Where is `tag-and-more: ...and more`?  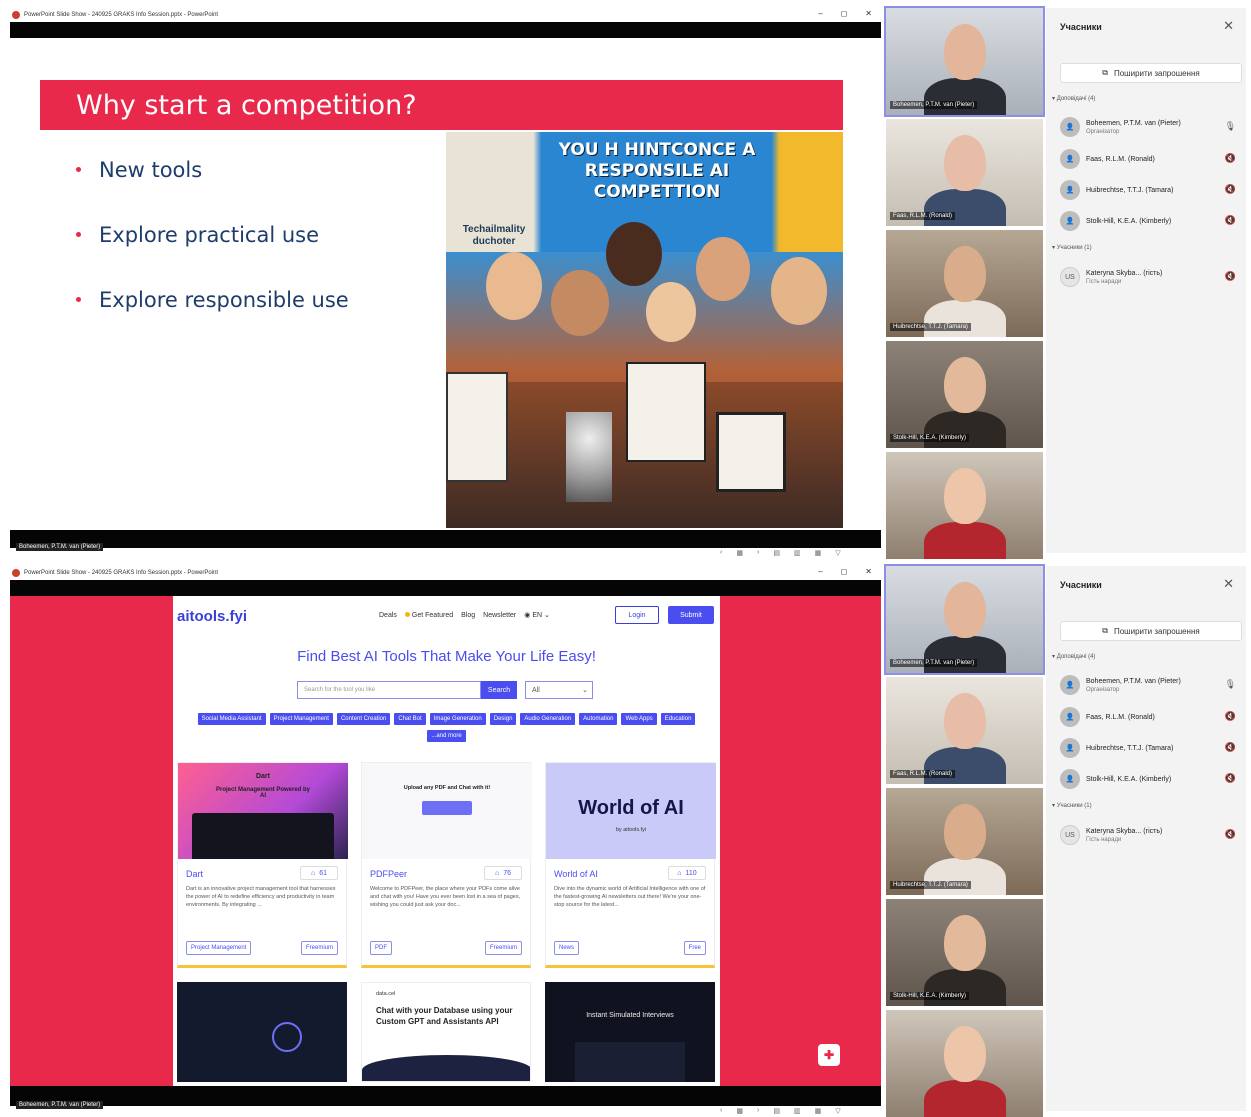 tag-and-more: ...and more is located at coordinates (446, 736).